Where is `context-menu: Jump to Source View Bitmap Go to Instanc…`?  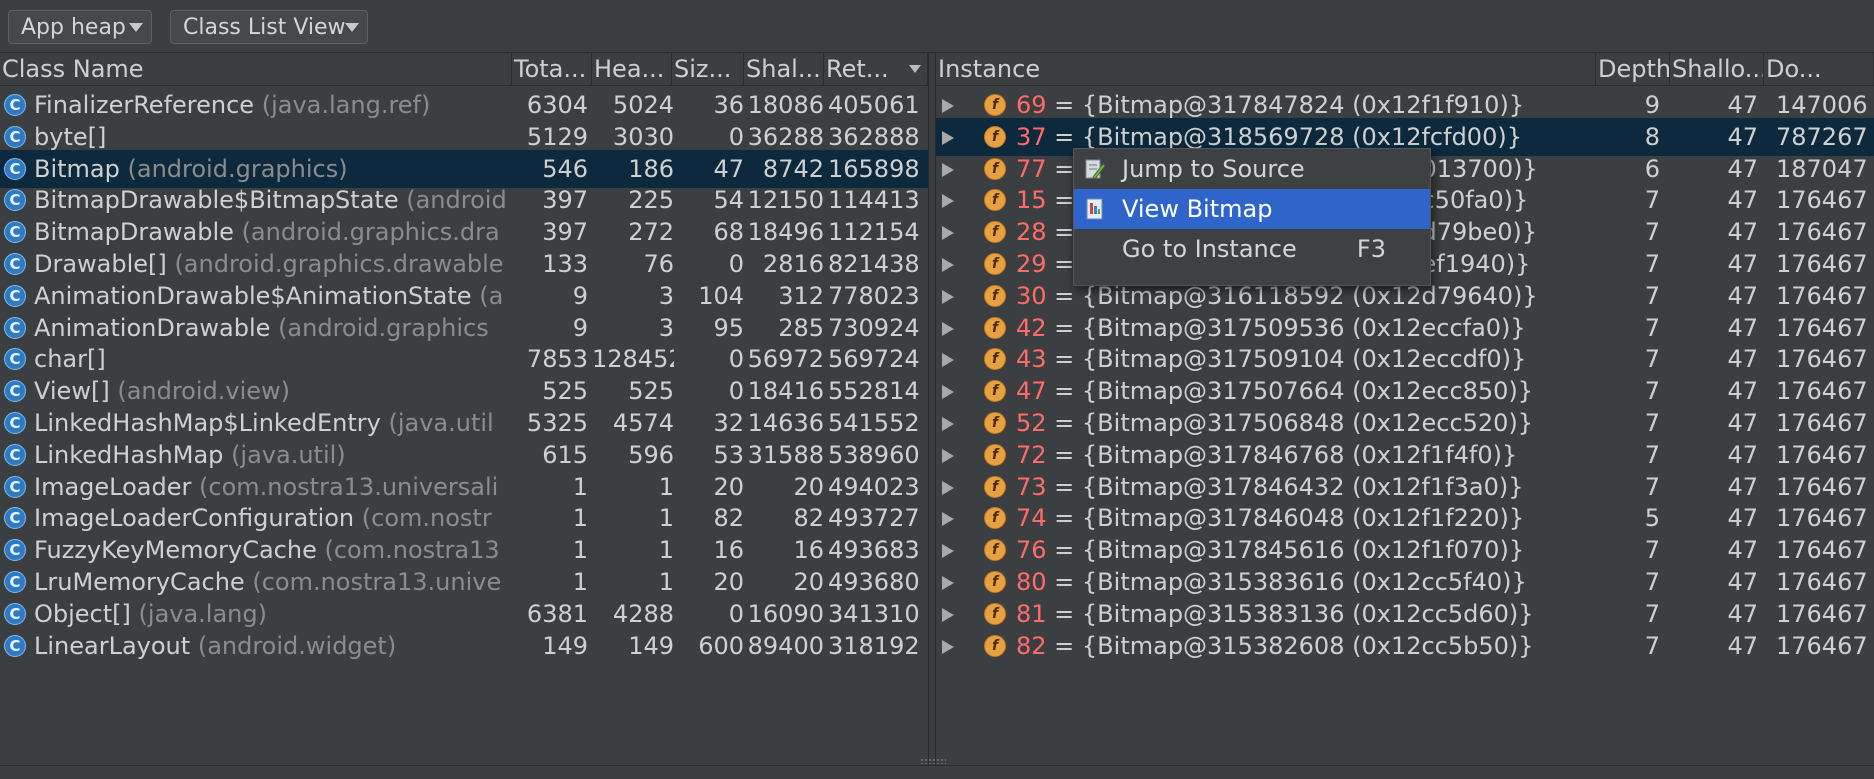
context-menu: Jump to Source View Bitmap Go to Instanc… is located at coordinates (1252, 217).